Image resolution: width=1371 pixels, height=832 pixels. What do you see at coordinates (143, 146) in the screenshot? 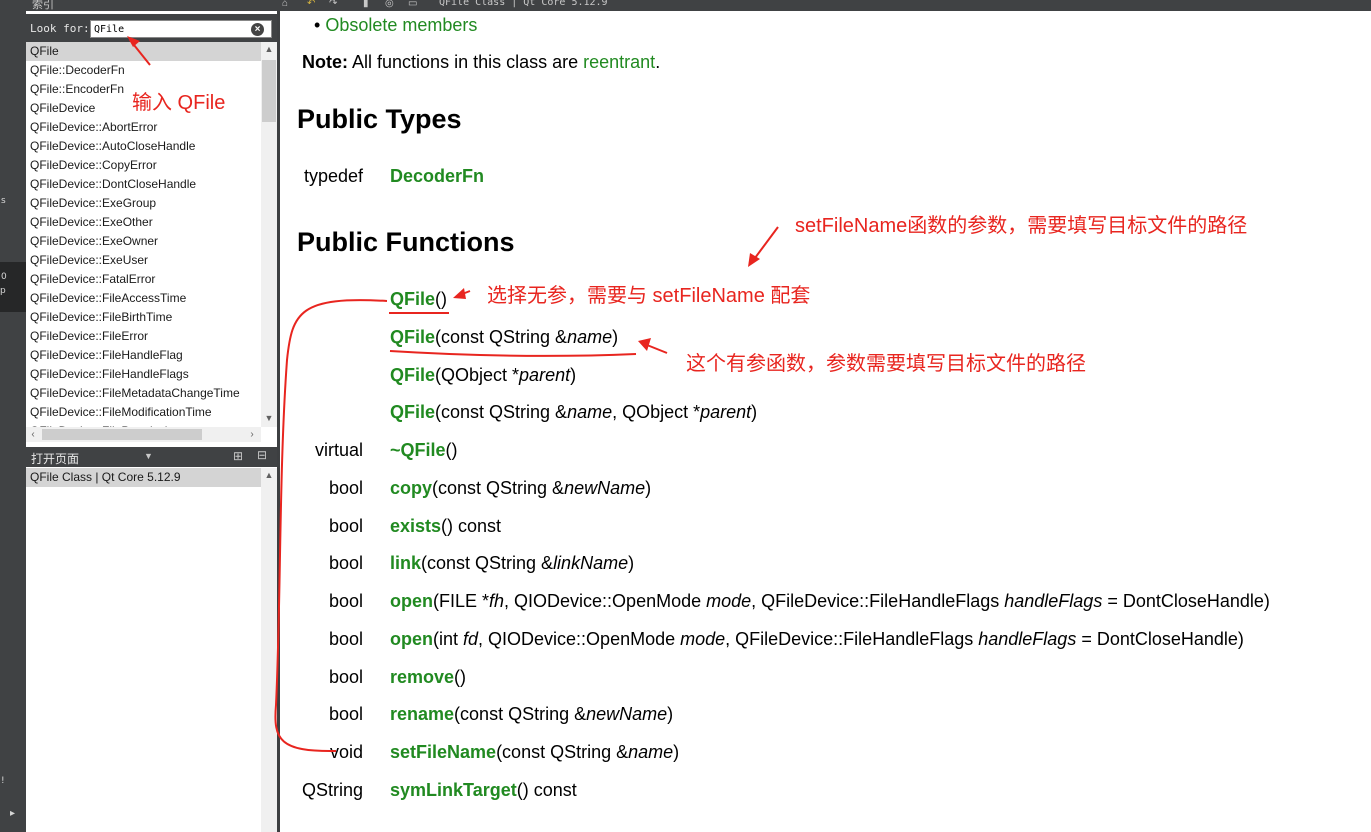
I see `index-item: QFileDevice::AutoCloseHandle` at bounding box center [143, 146].